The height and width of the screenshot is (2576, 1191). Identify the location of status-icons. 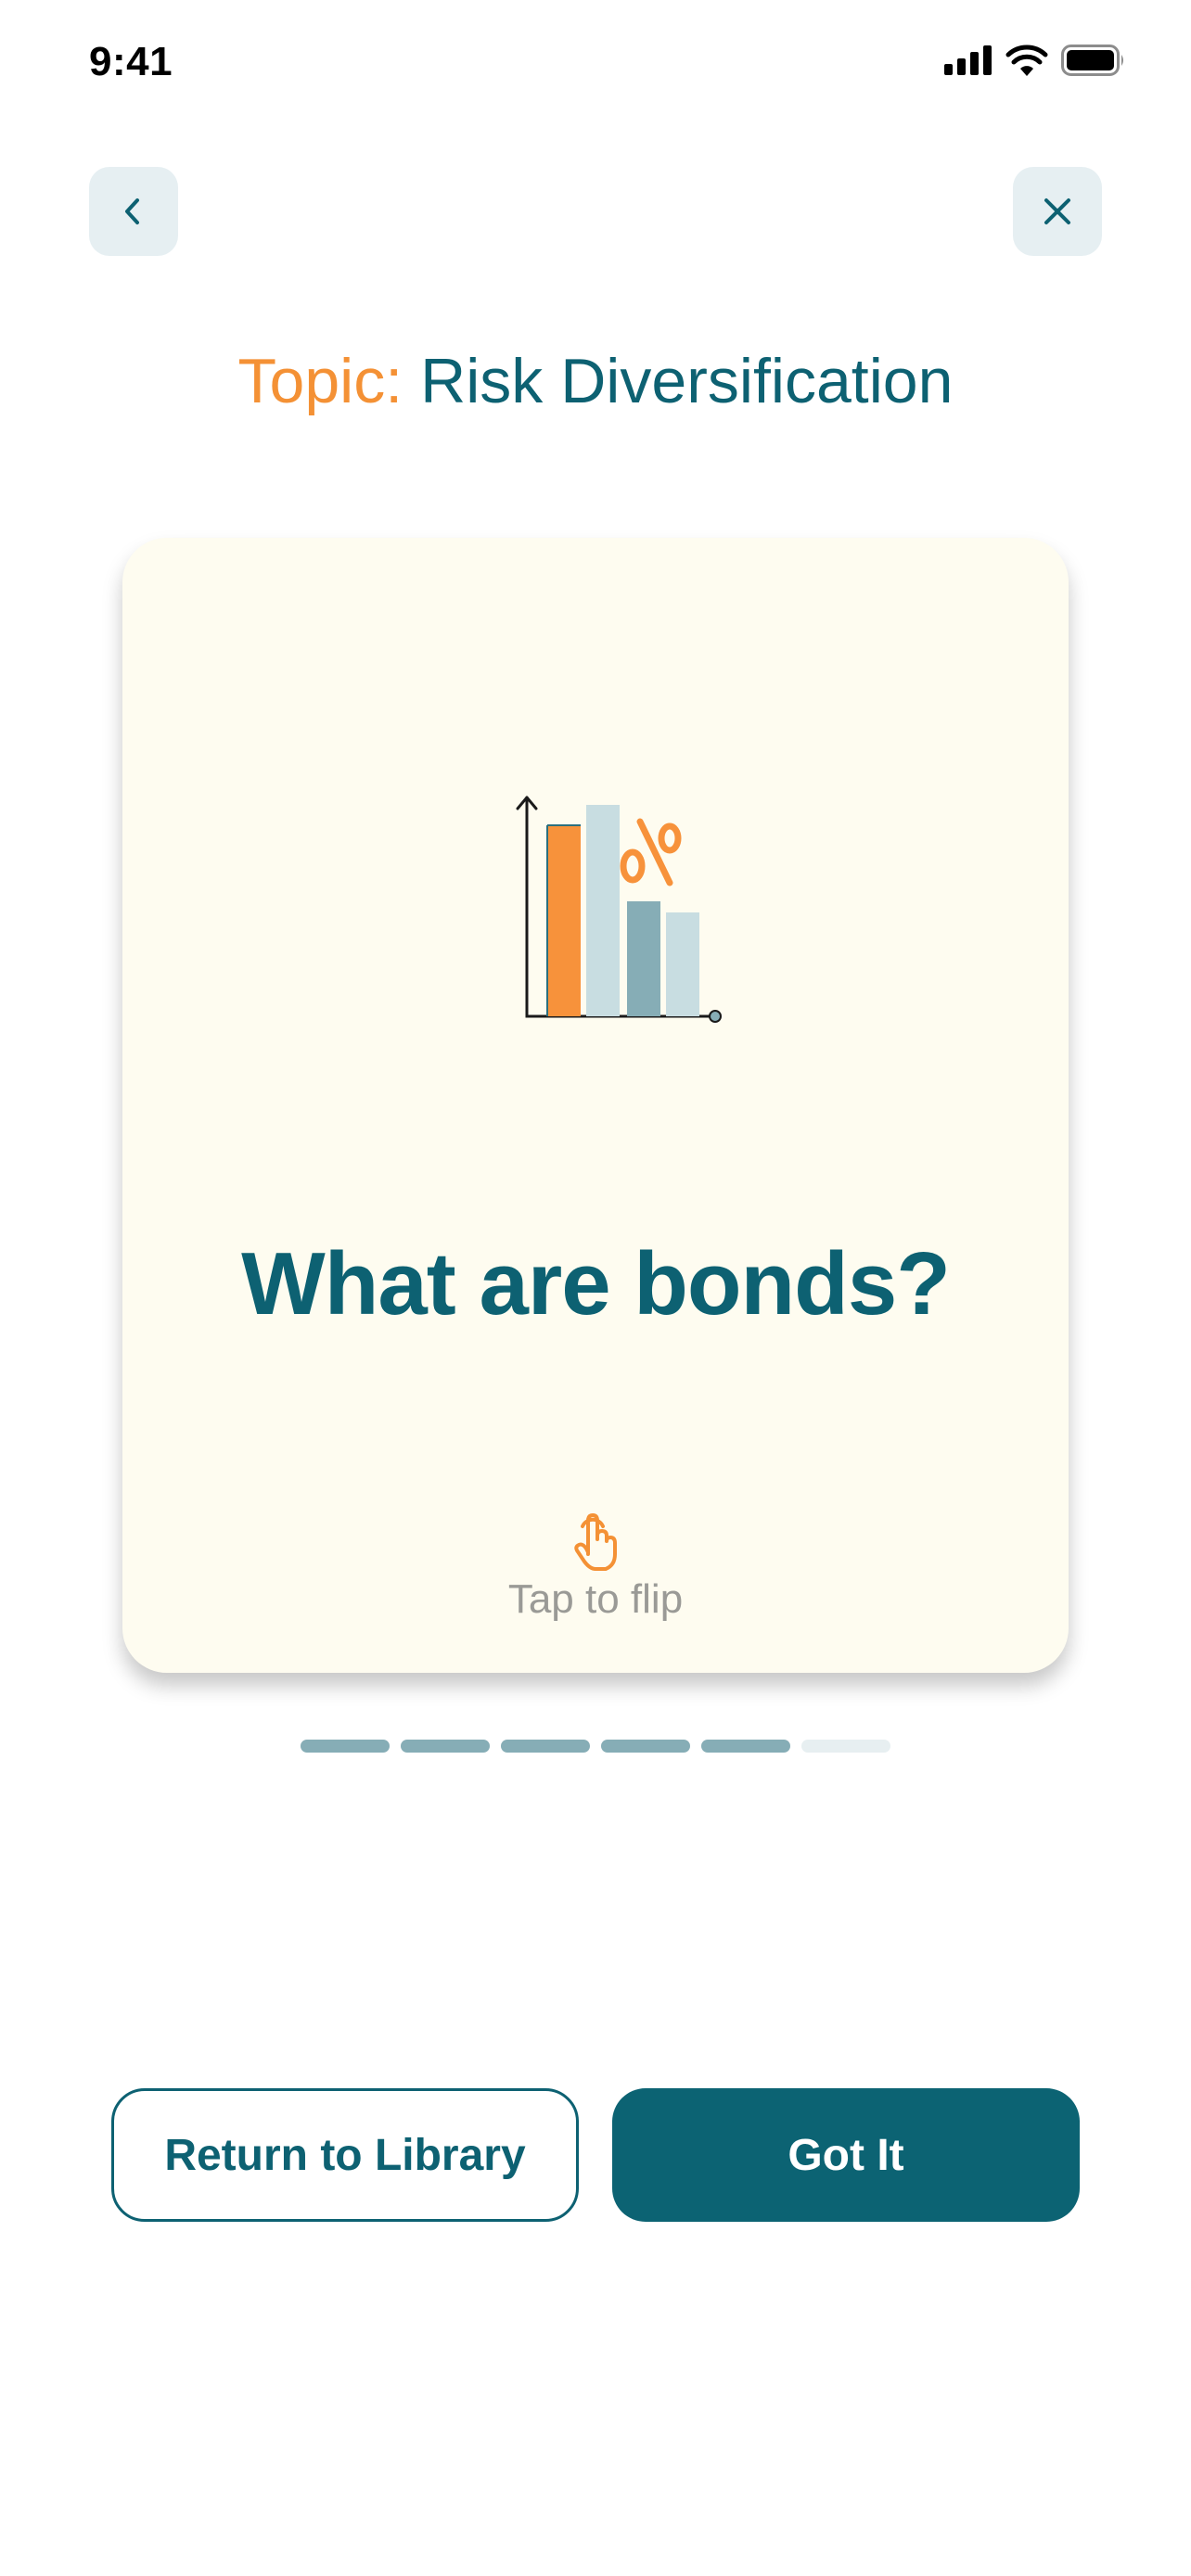
(1035, 61).